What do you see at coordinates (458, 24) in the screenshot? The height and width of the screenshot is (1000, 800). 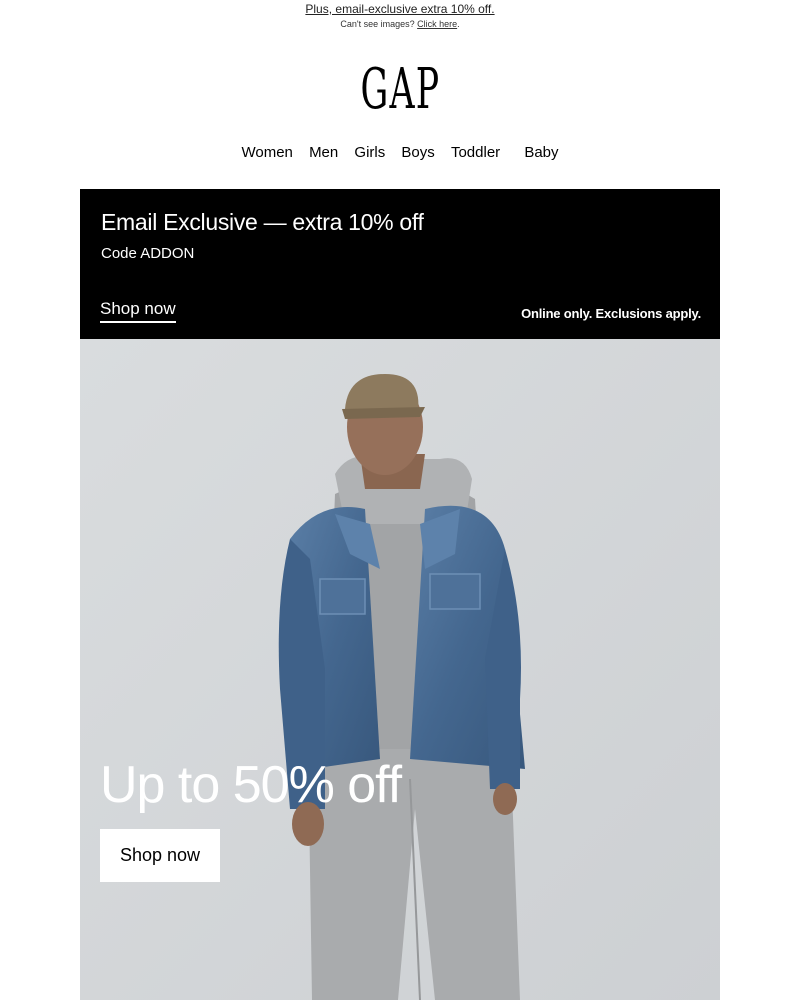 I see `period: .` at bounding box center [458, 24].